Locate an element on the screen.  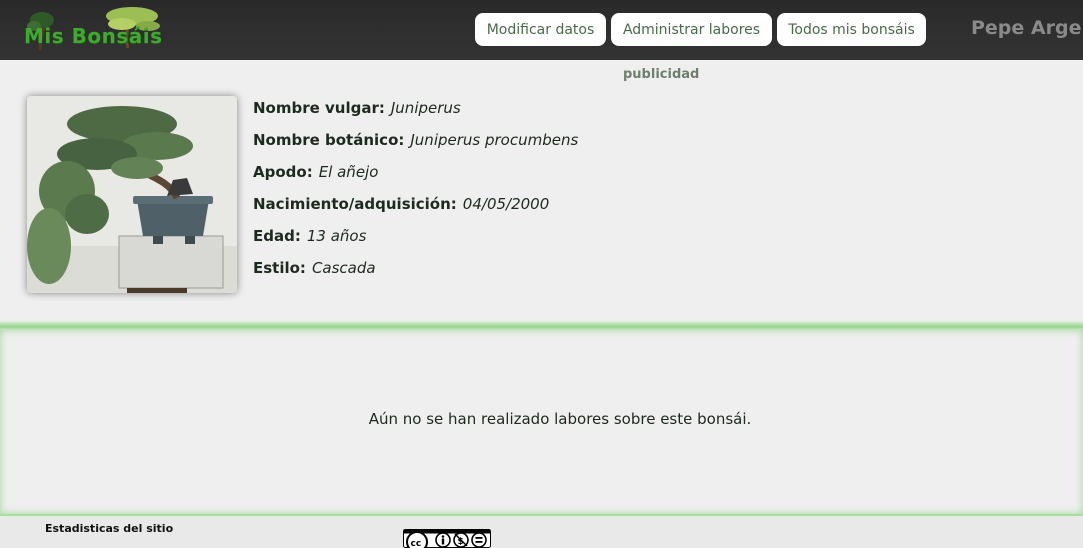
detail-value: Juniperus is located at coordinates (425, 108).